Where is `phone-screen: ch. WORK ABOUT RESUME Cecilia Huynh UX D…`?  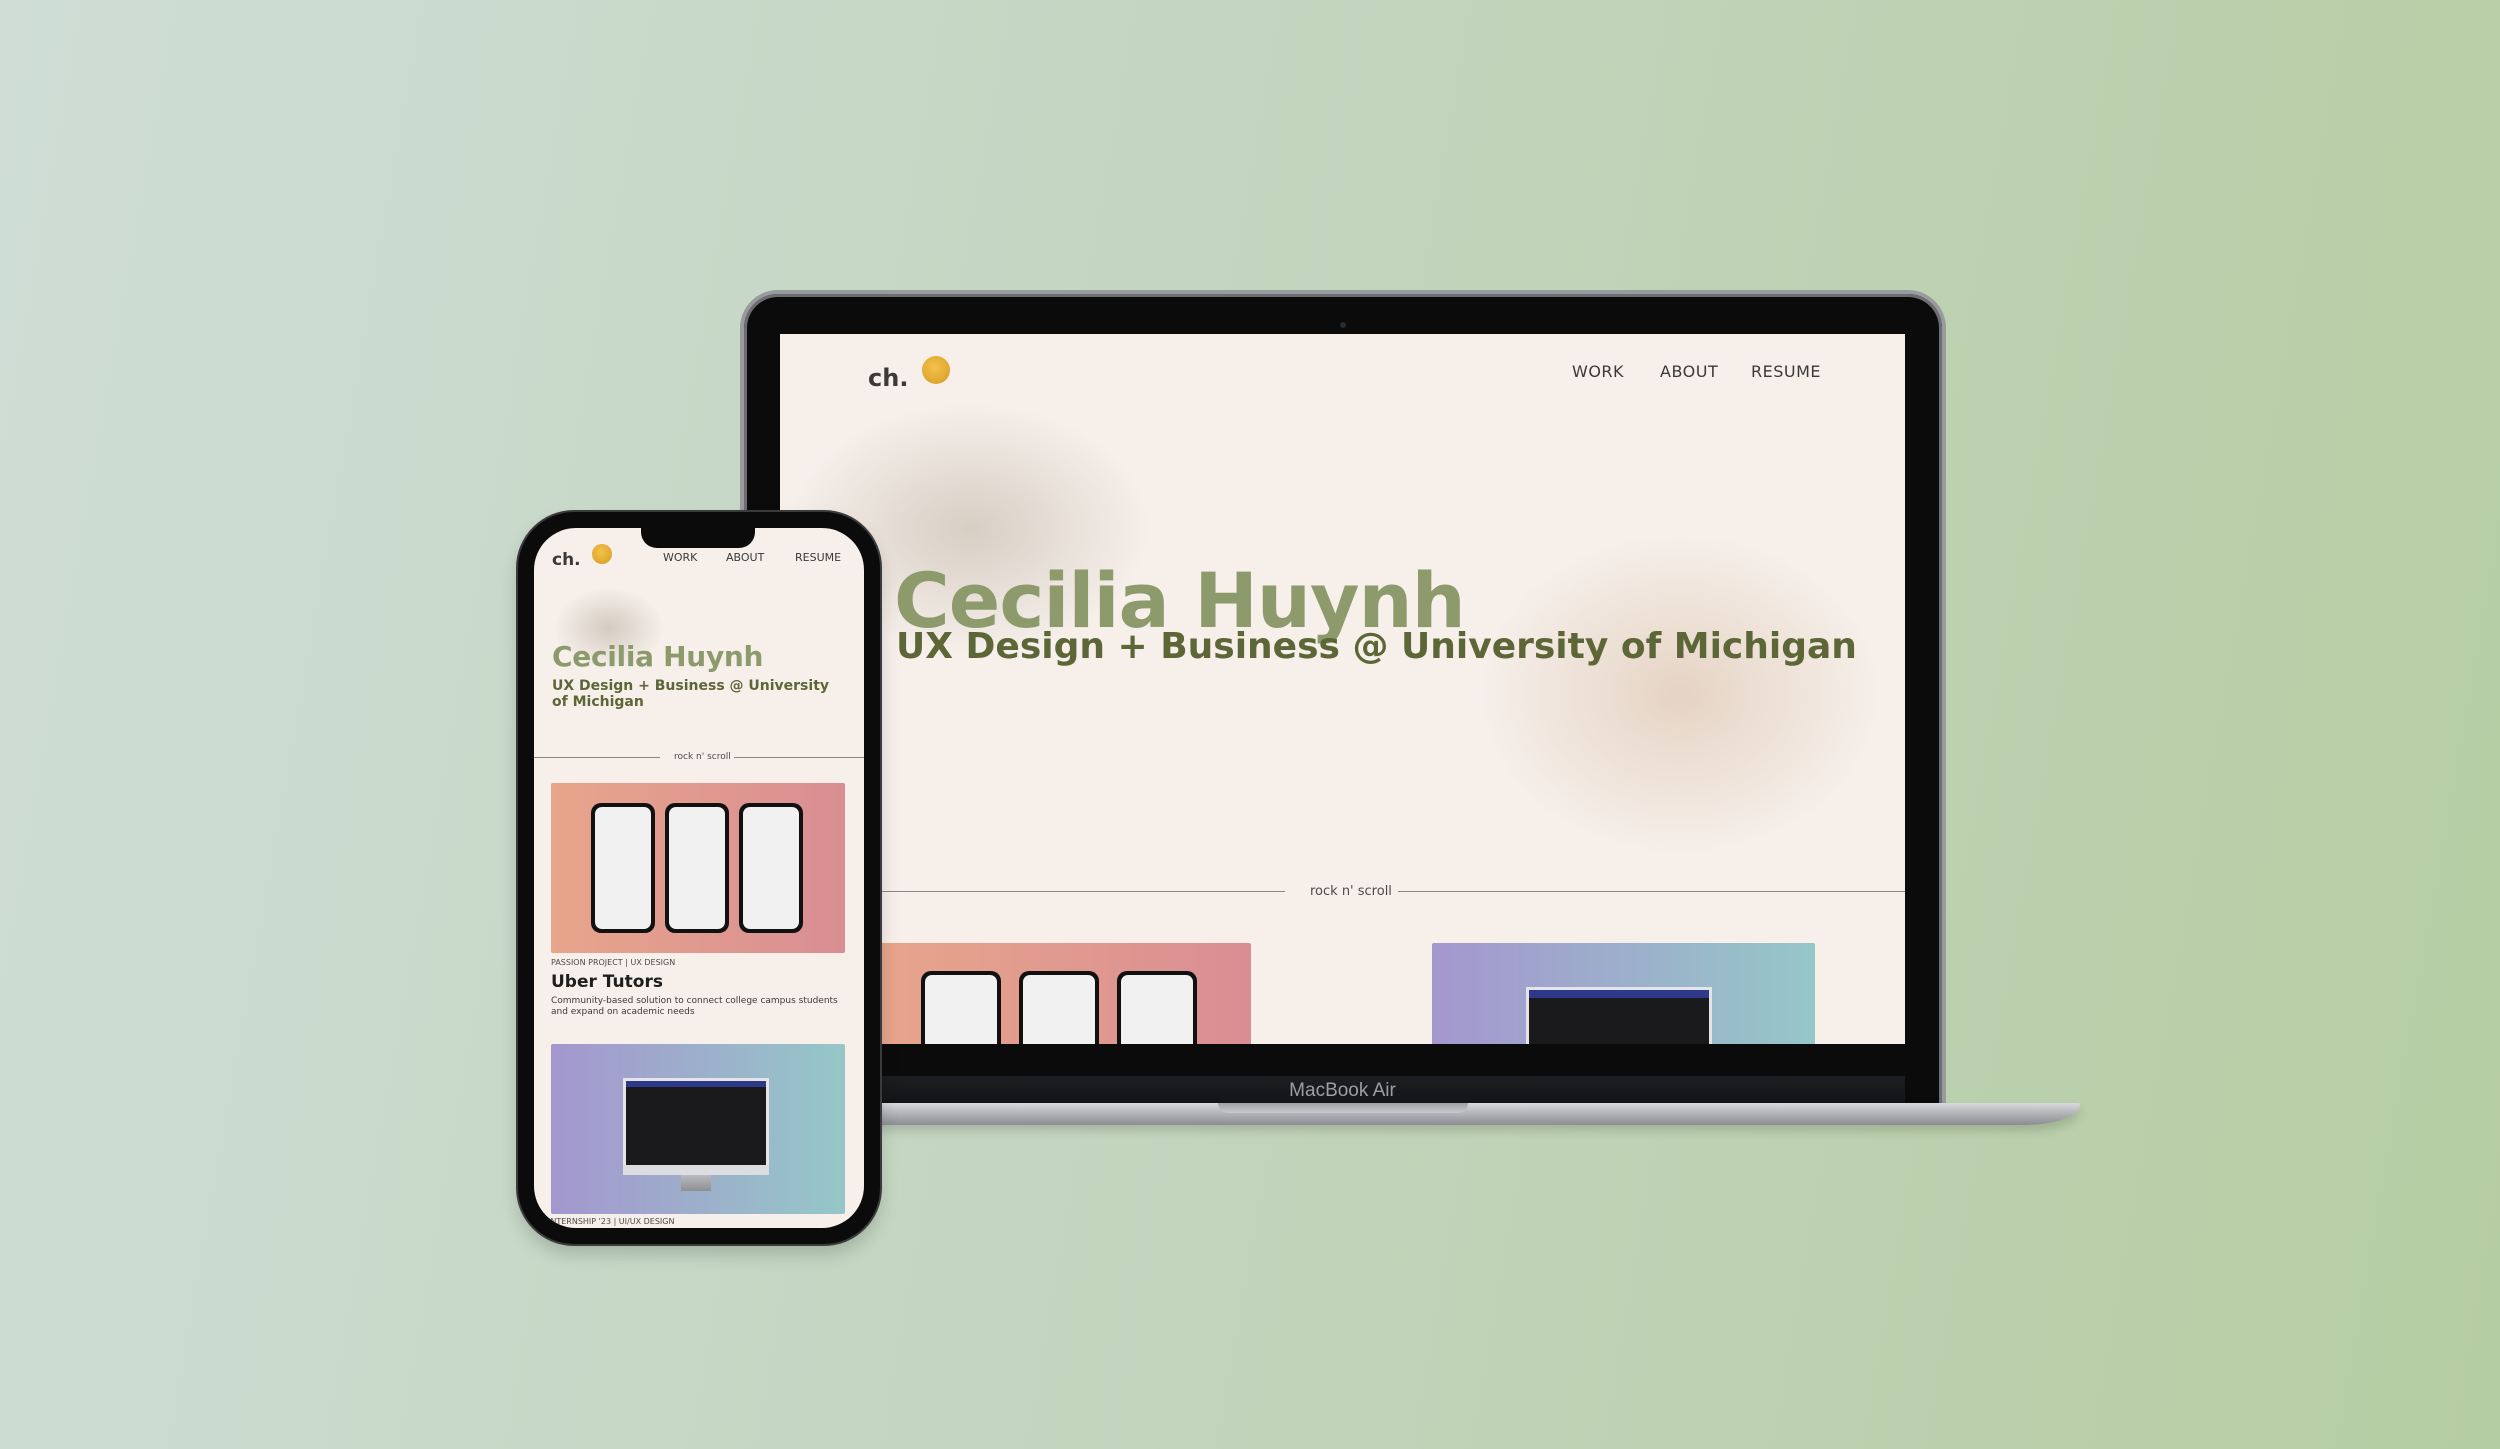 phone-screen: ch. WORK ABOUT RESUME Cecilia Huynh UX D… is located at coordinates (699, 878).